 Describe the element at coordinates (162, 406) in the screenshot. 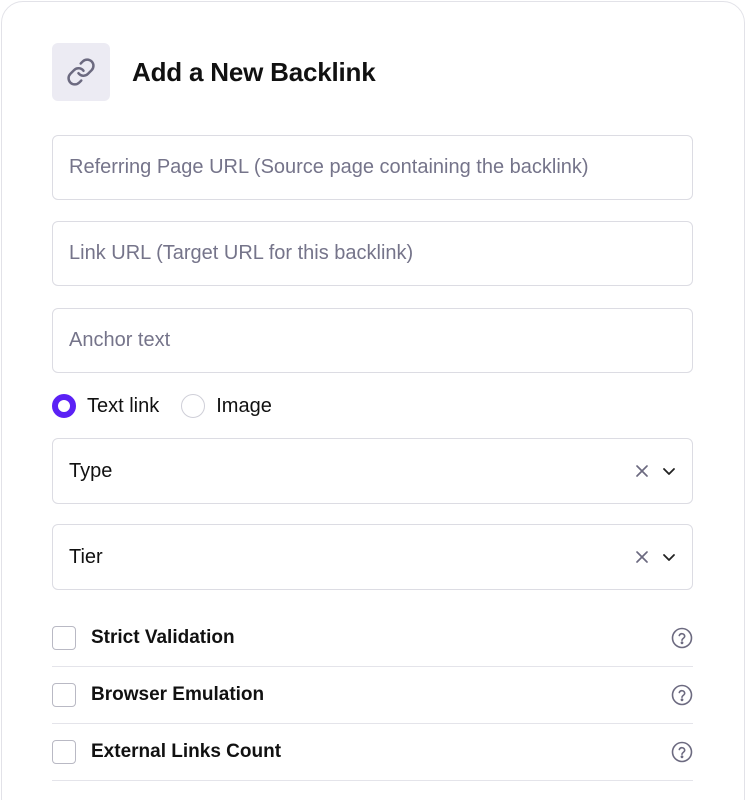

I see `link-format-radio-group: Text link Image` at that location.